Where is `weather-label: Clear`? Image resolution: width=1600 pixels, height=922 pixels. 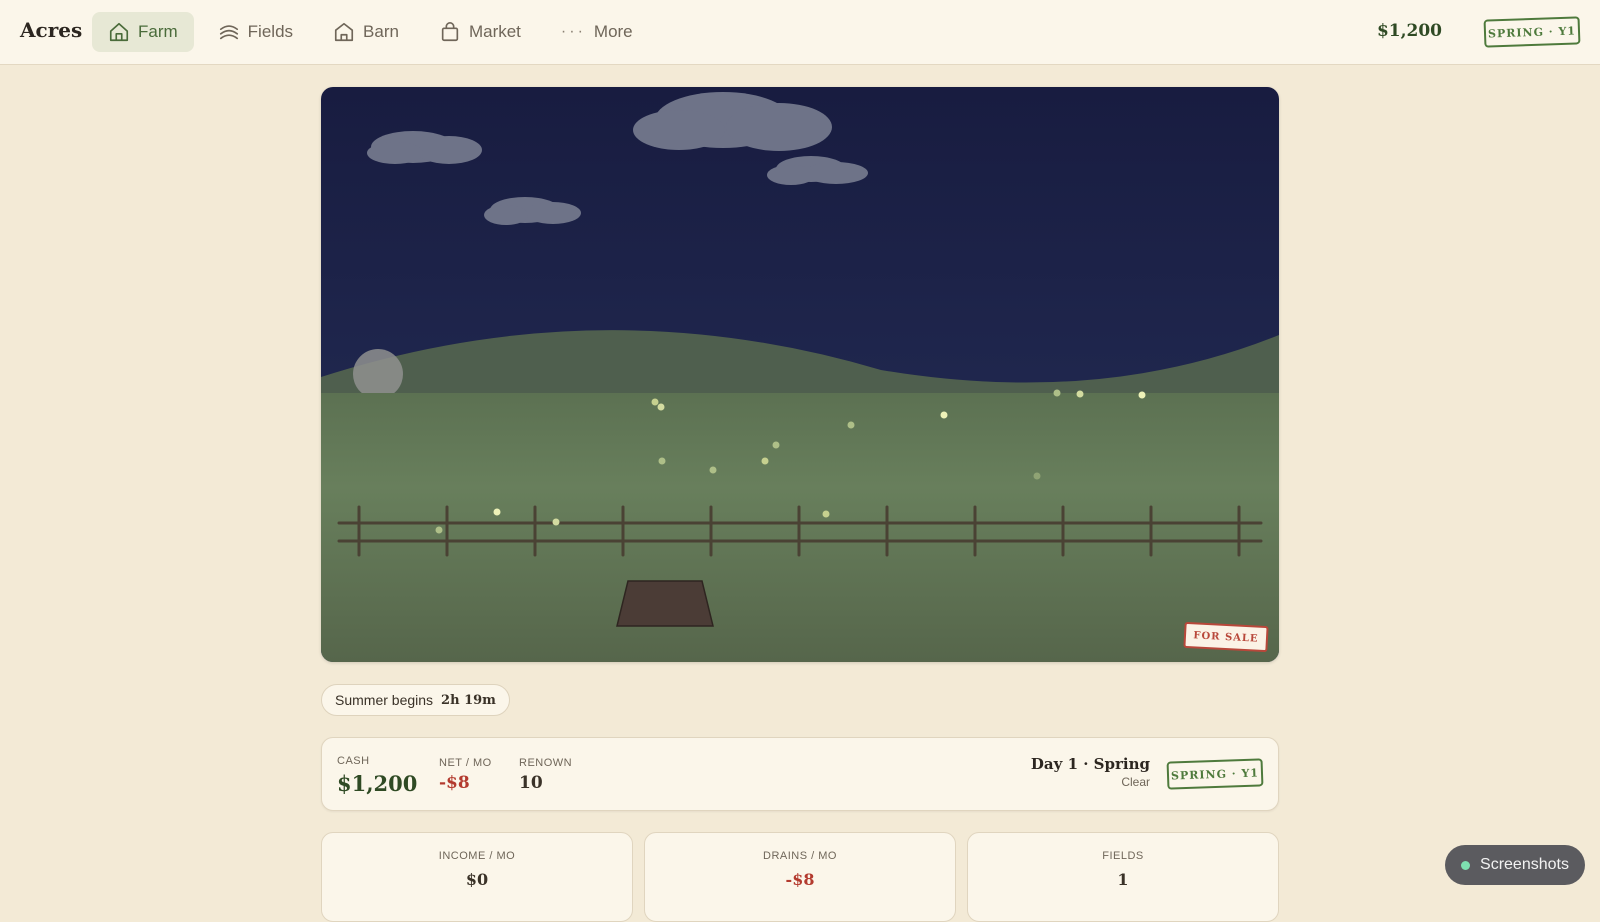
weather-label: Clear is located at coordinates (1135, 782).